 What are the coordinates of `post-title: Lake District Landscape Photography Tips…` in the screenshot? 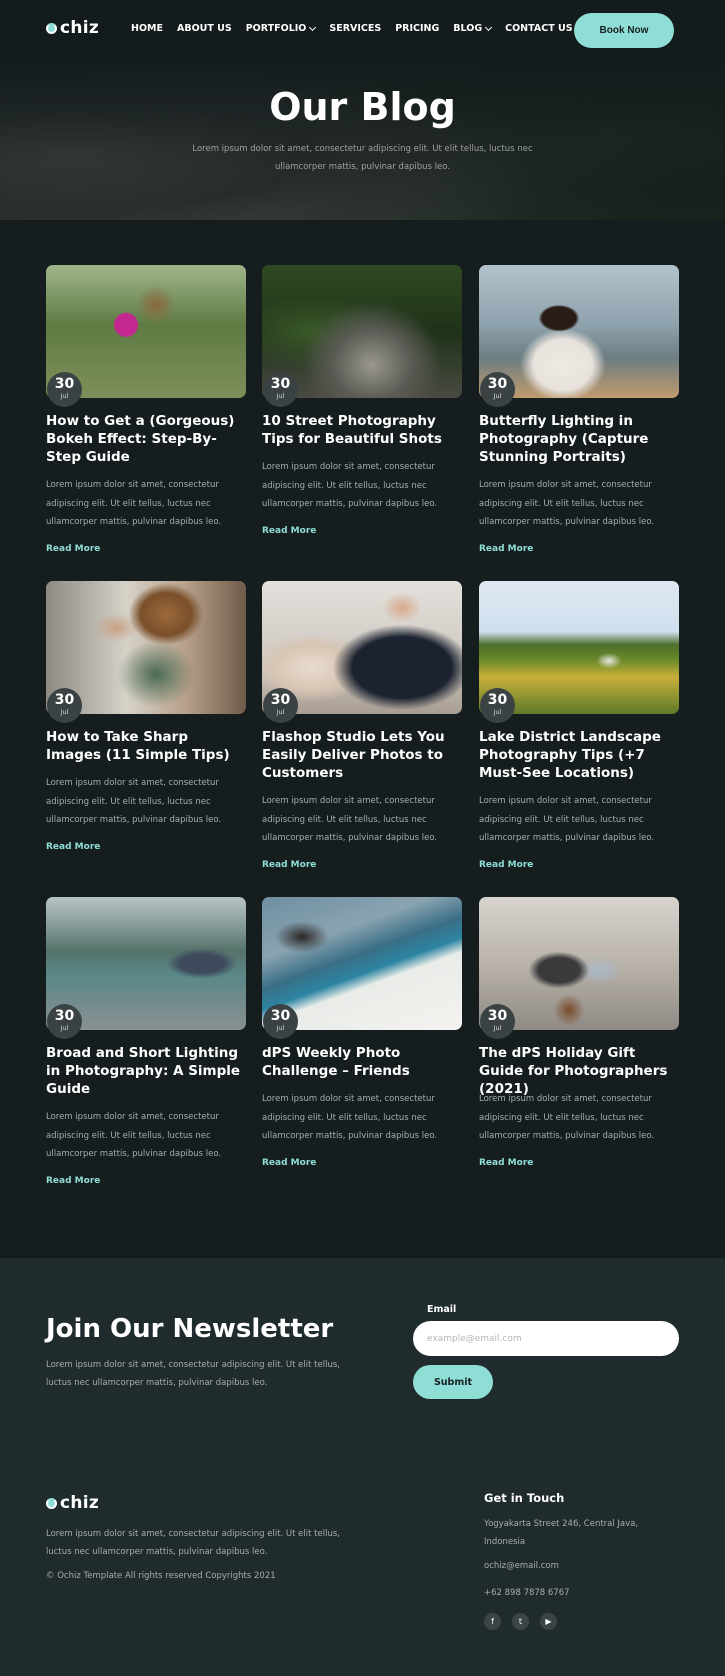 It's located at (579, 755).